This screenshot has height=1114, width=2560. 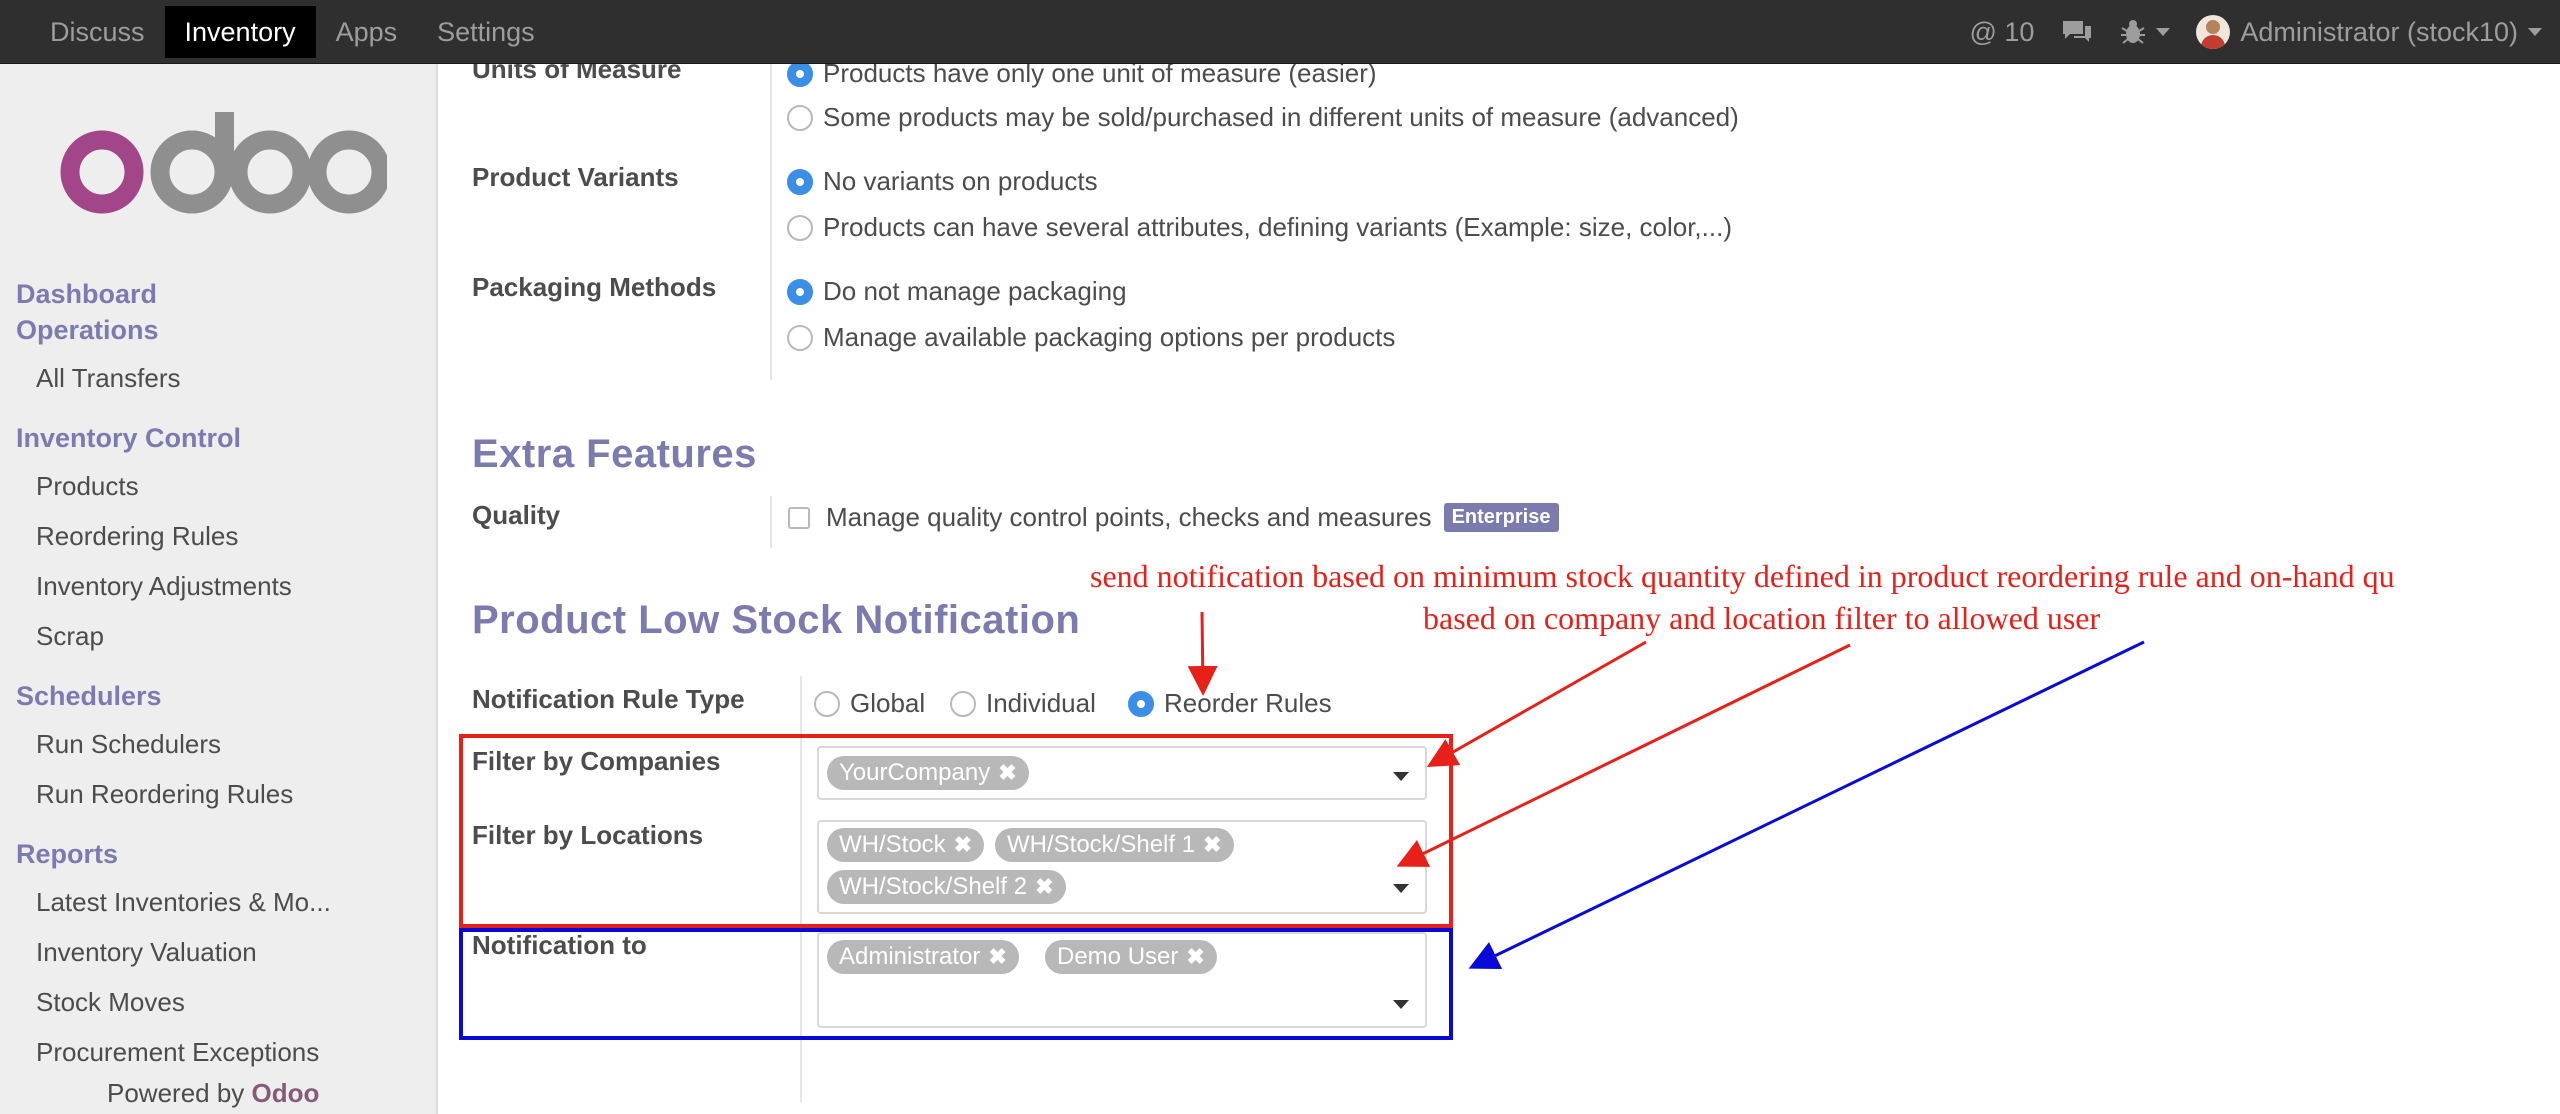 I want to click on arrow-to-notification, so click(x=1806, y=805).